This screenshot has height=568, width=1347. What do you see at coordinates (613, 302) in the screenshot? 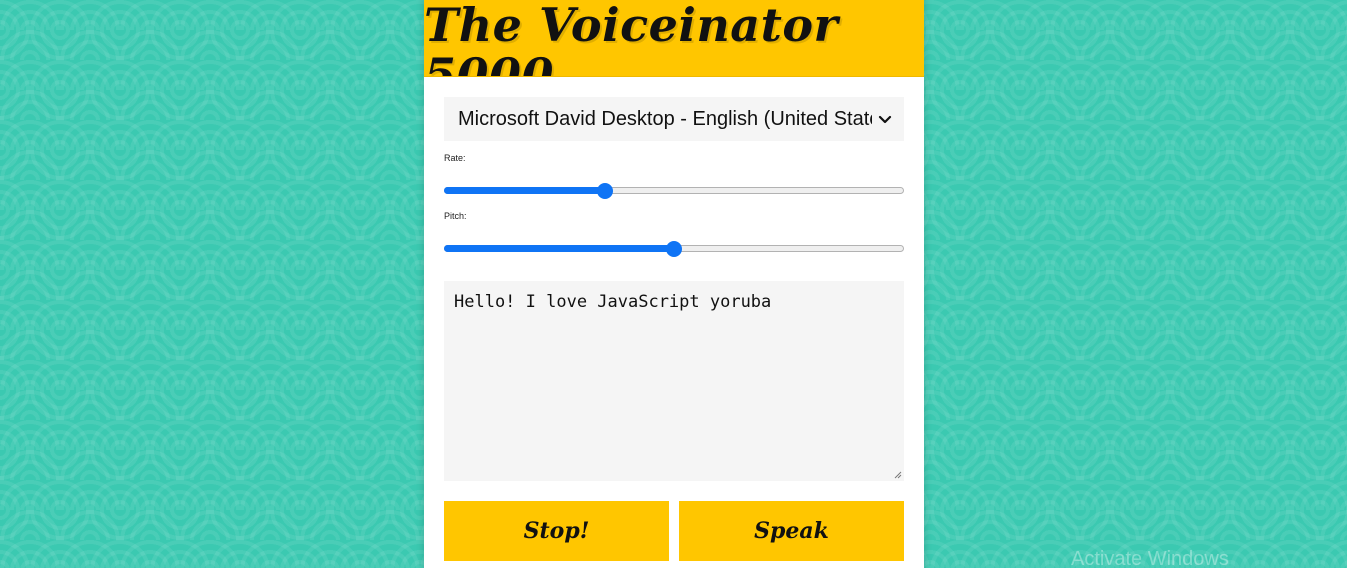
I see `message-text: Hello! I love JavaScript yoruba` at bounding box center [613, 302].